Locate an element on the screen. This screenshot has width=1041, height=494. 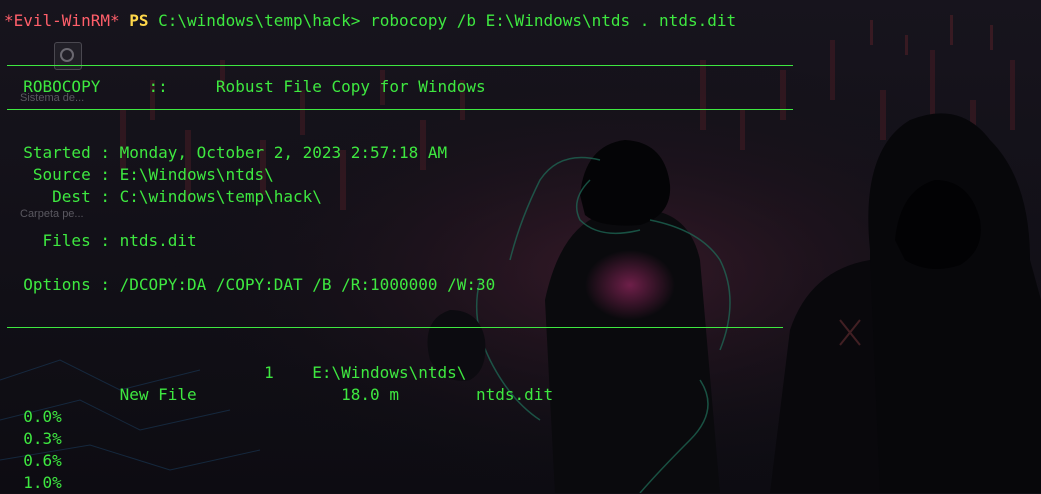
info-files: Files : ntds.dit is located at coordinates (100, 240).